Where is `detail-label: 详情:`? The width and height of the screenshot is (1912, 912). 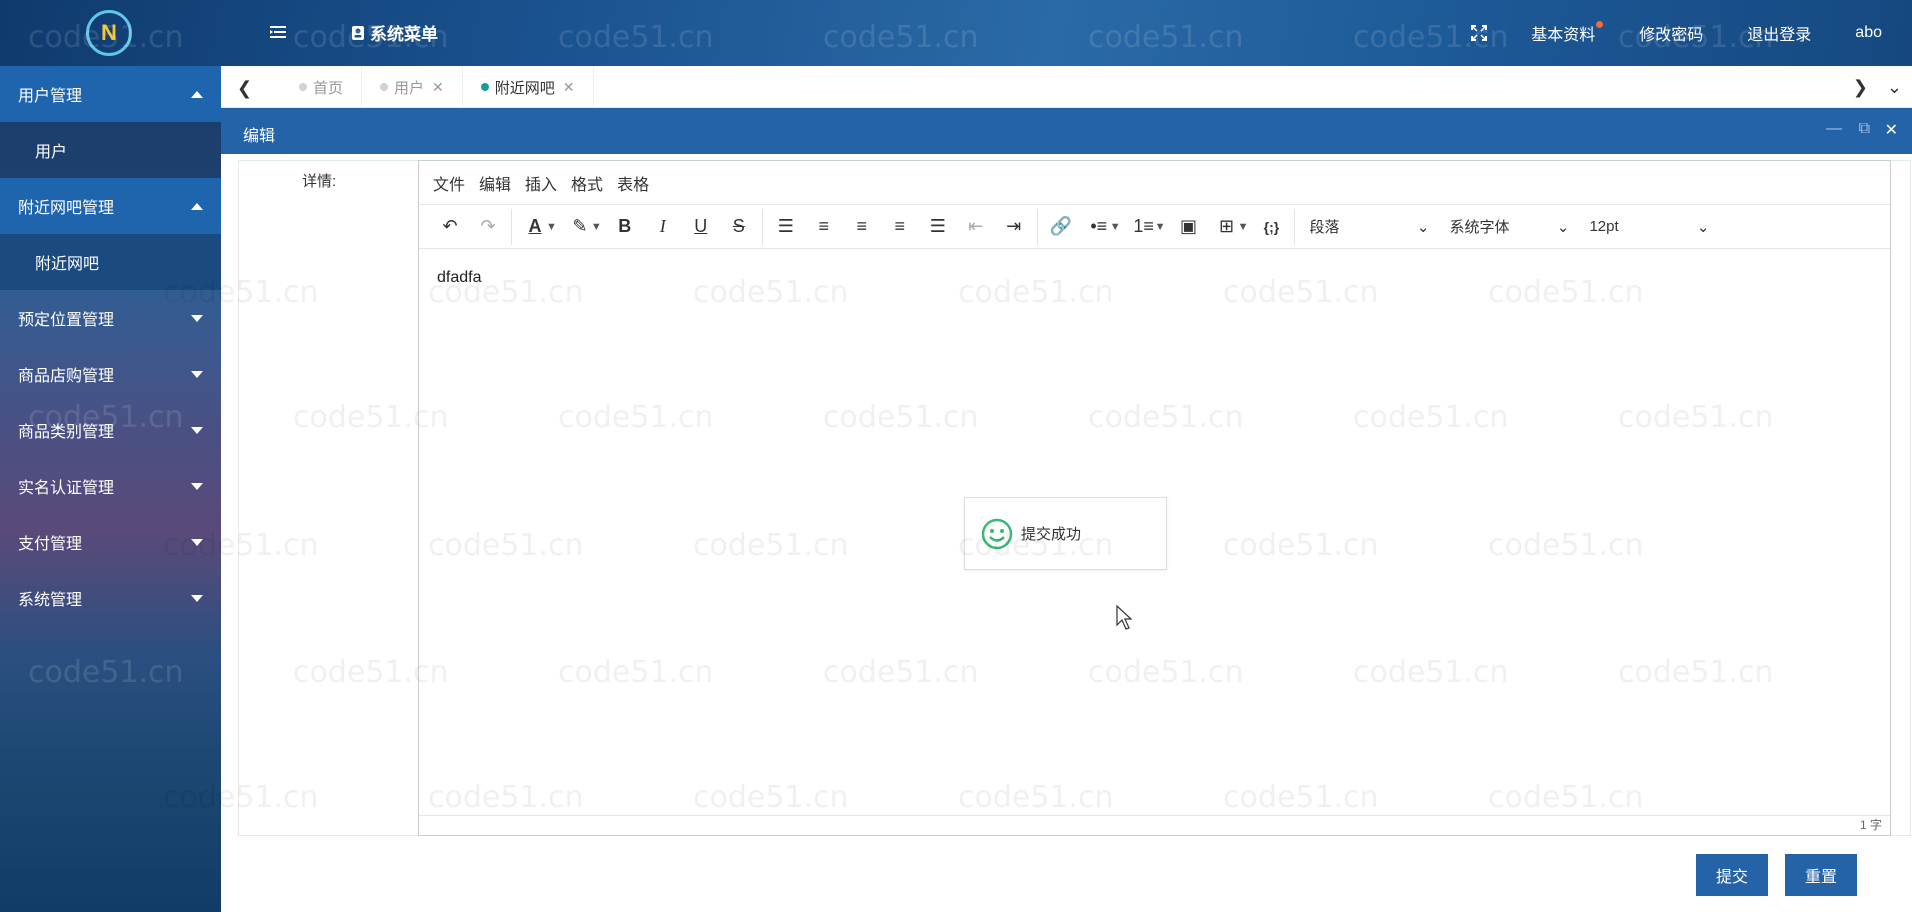 detail-label: 详情: is located at coordinates (319, 181).